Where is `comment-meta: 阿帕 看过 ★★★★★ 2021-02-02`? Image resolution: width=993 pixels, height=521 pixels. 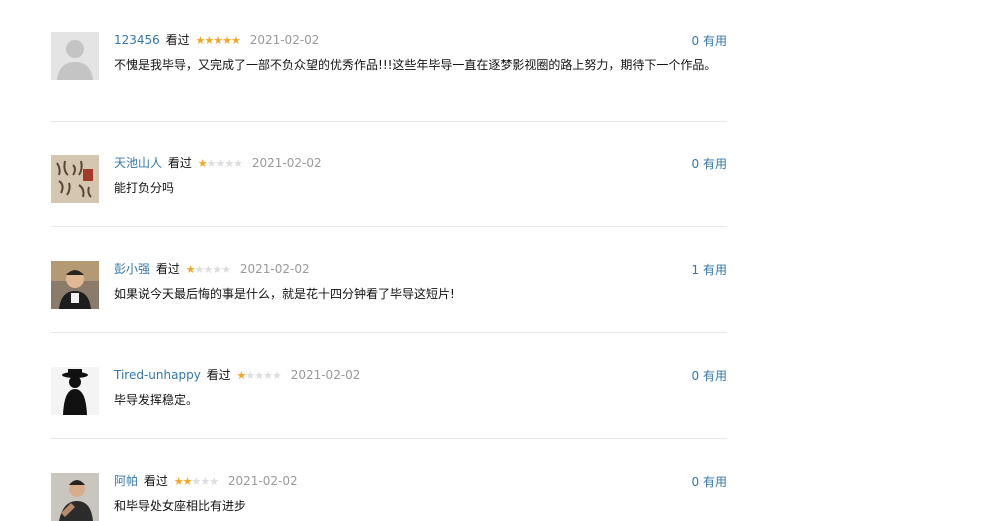 comment-meta: 阿帕 看过 ★★★★★ 2021-02-02 is located at coordinates (420, 481).